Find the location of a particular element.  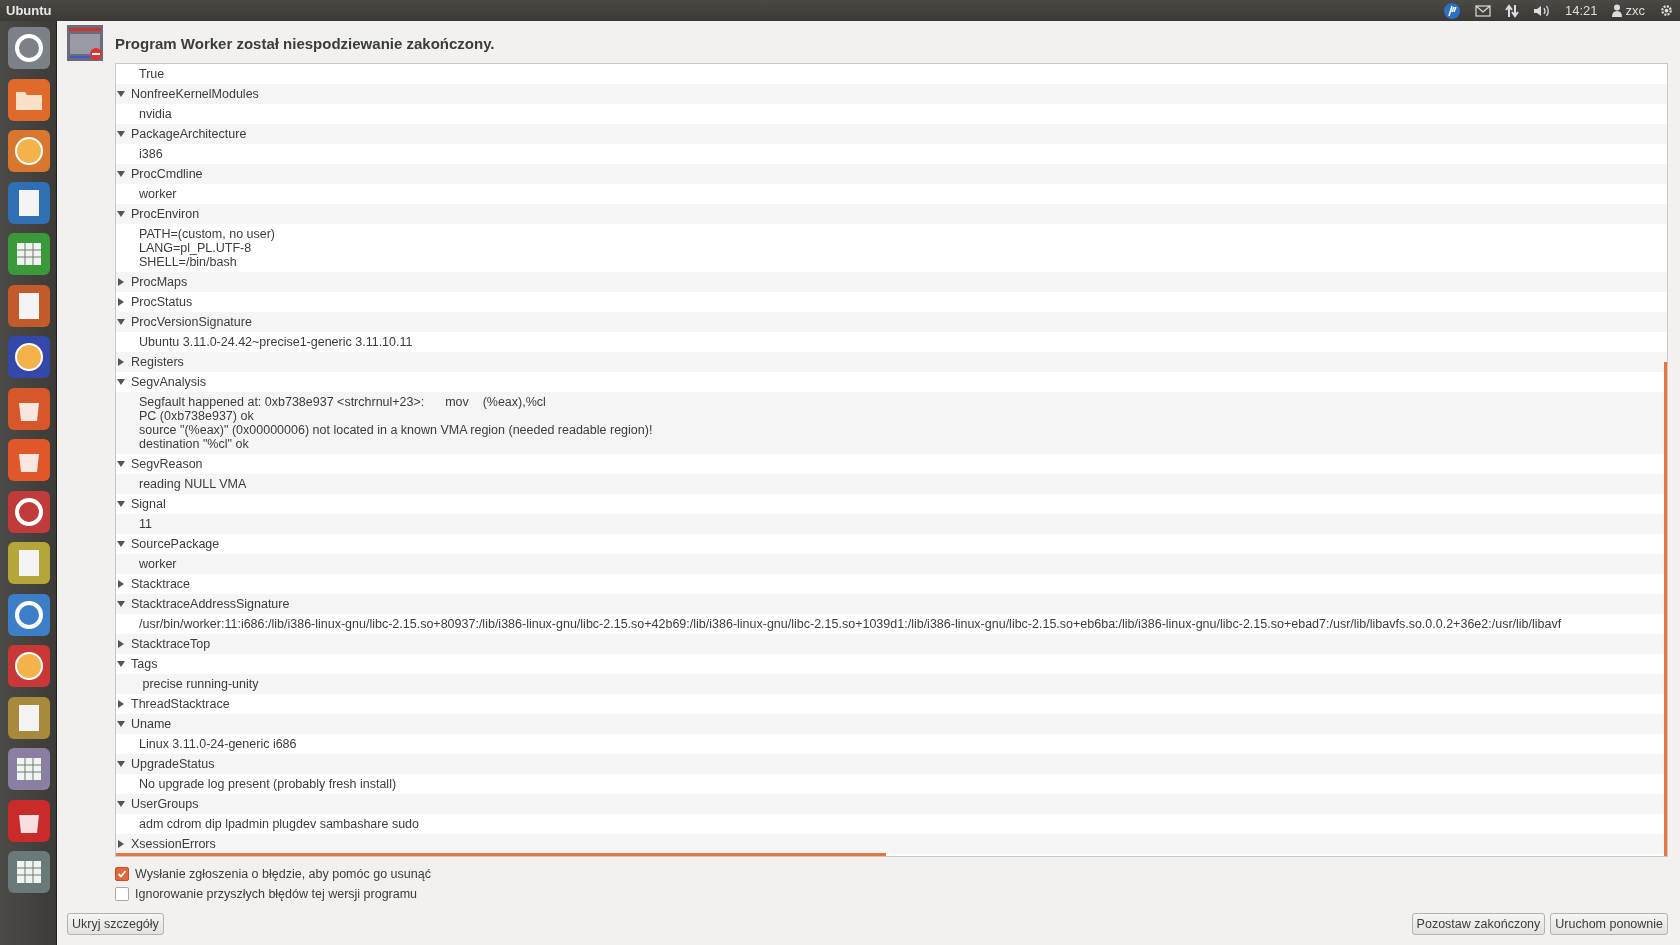

settings-icon is located at coordinates (1666, 10).